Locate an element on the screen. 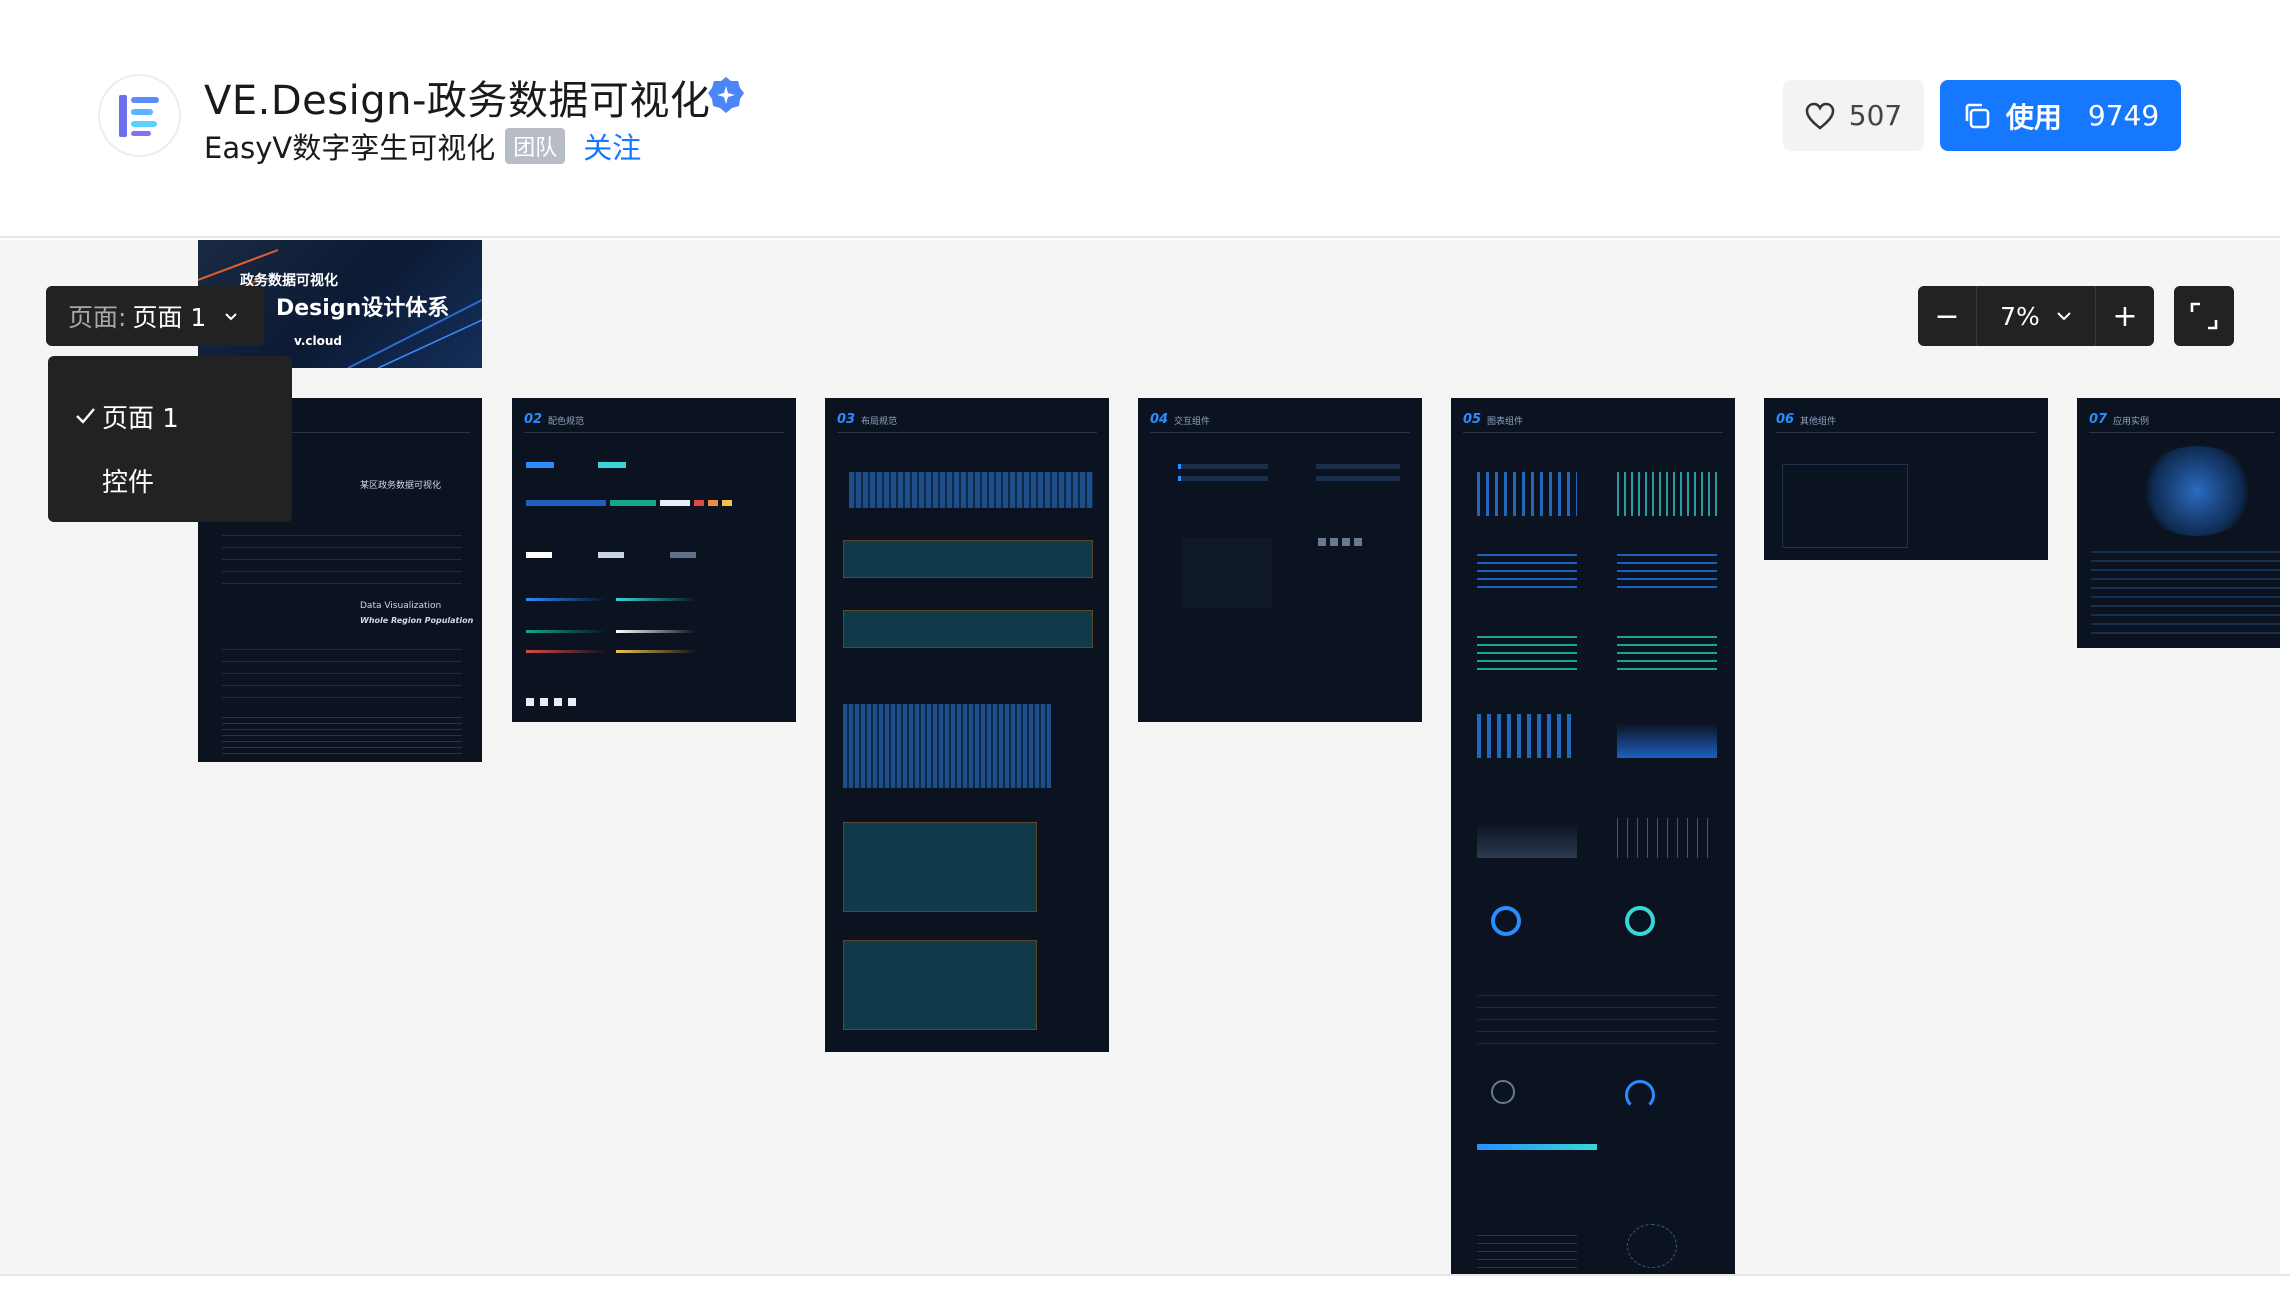  artboard-06: 06 其他组件 is located at coordinates (1906, 479).